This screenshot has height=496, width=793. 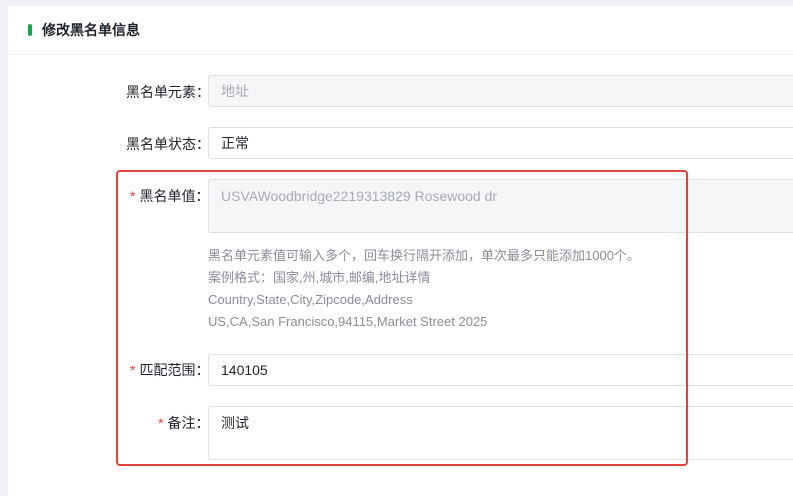 What do you see at coordinates (174, 196) in the screenshot?
I see `blacklist-value-label-text: 黑名单值：` at bounding box center [174, 196].